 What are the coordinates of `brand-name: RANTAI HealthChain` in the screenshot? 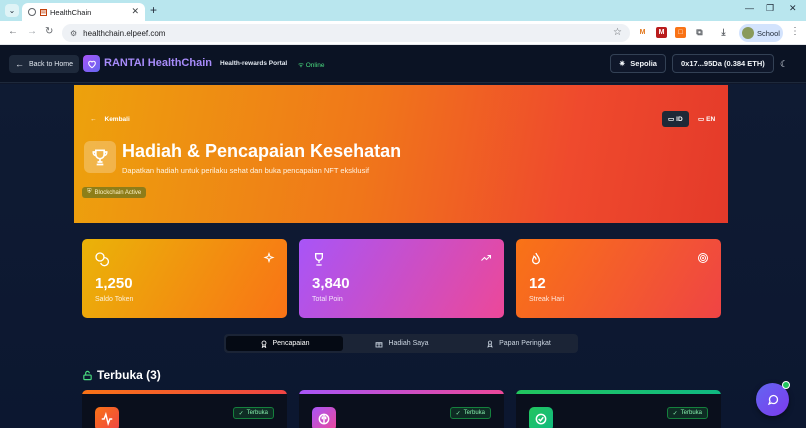 It's located at (158, 63).